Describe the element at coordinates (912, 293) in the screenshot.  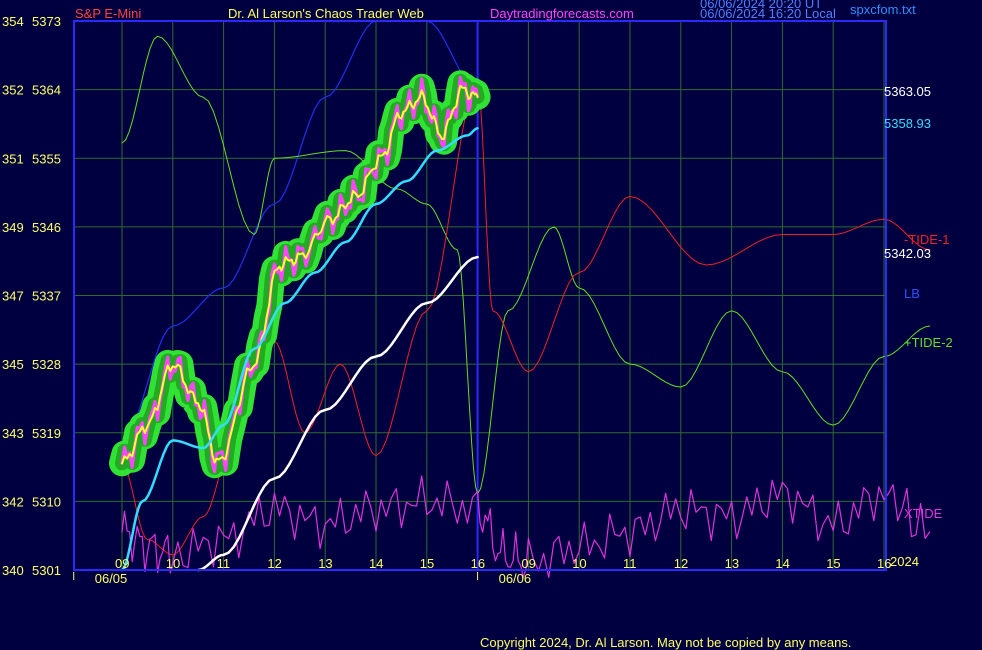
I see `lb-label: LB` at that location.